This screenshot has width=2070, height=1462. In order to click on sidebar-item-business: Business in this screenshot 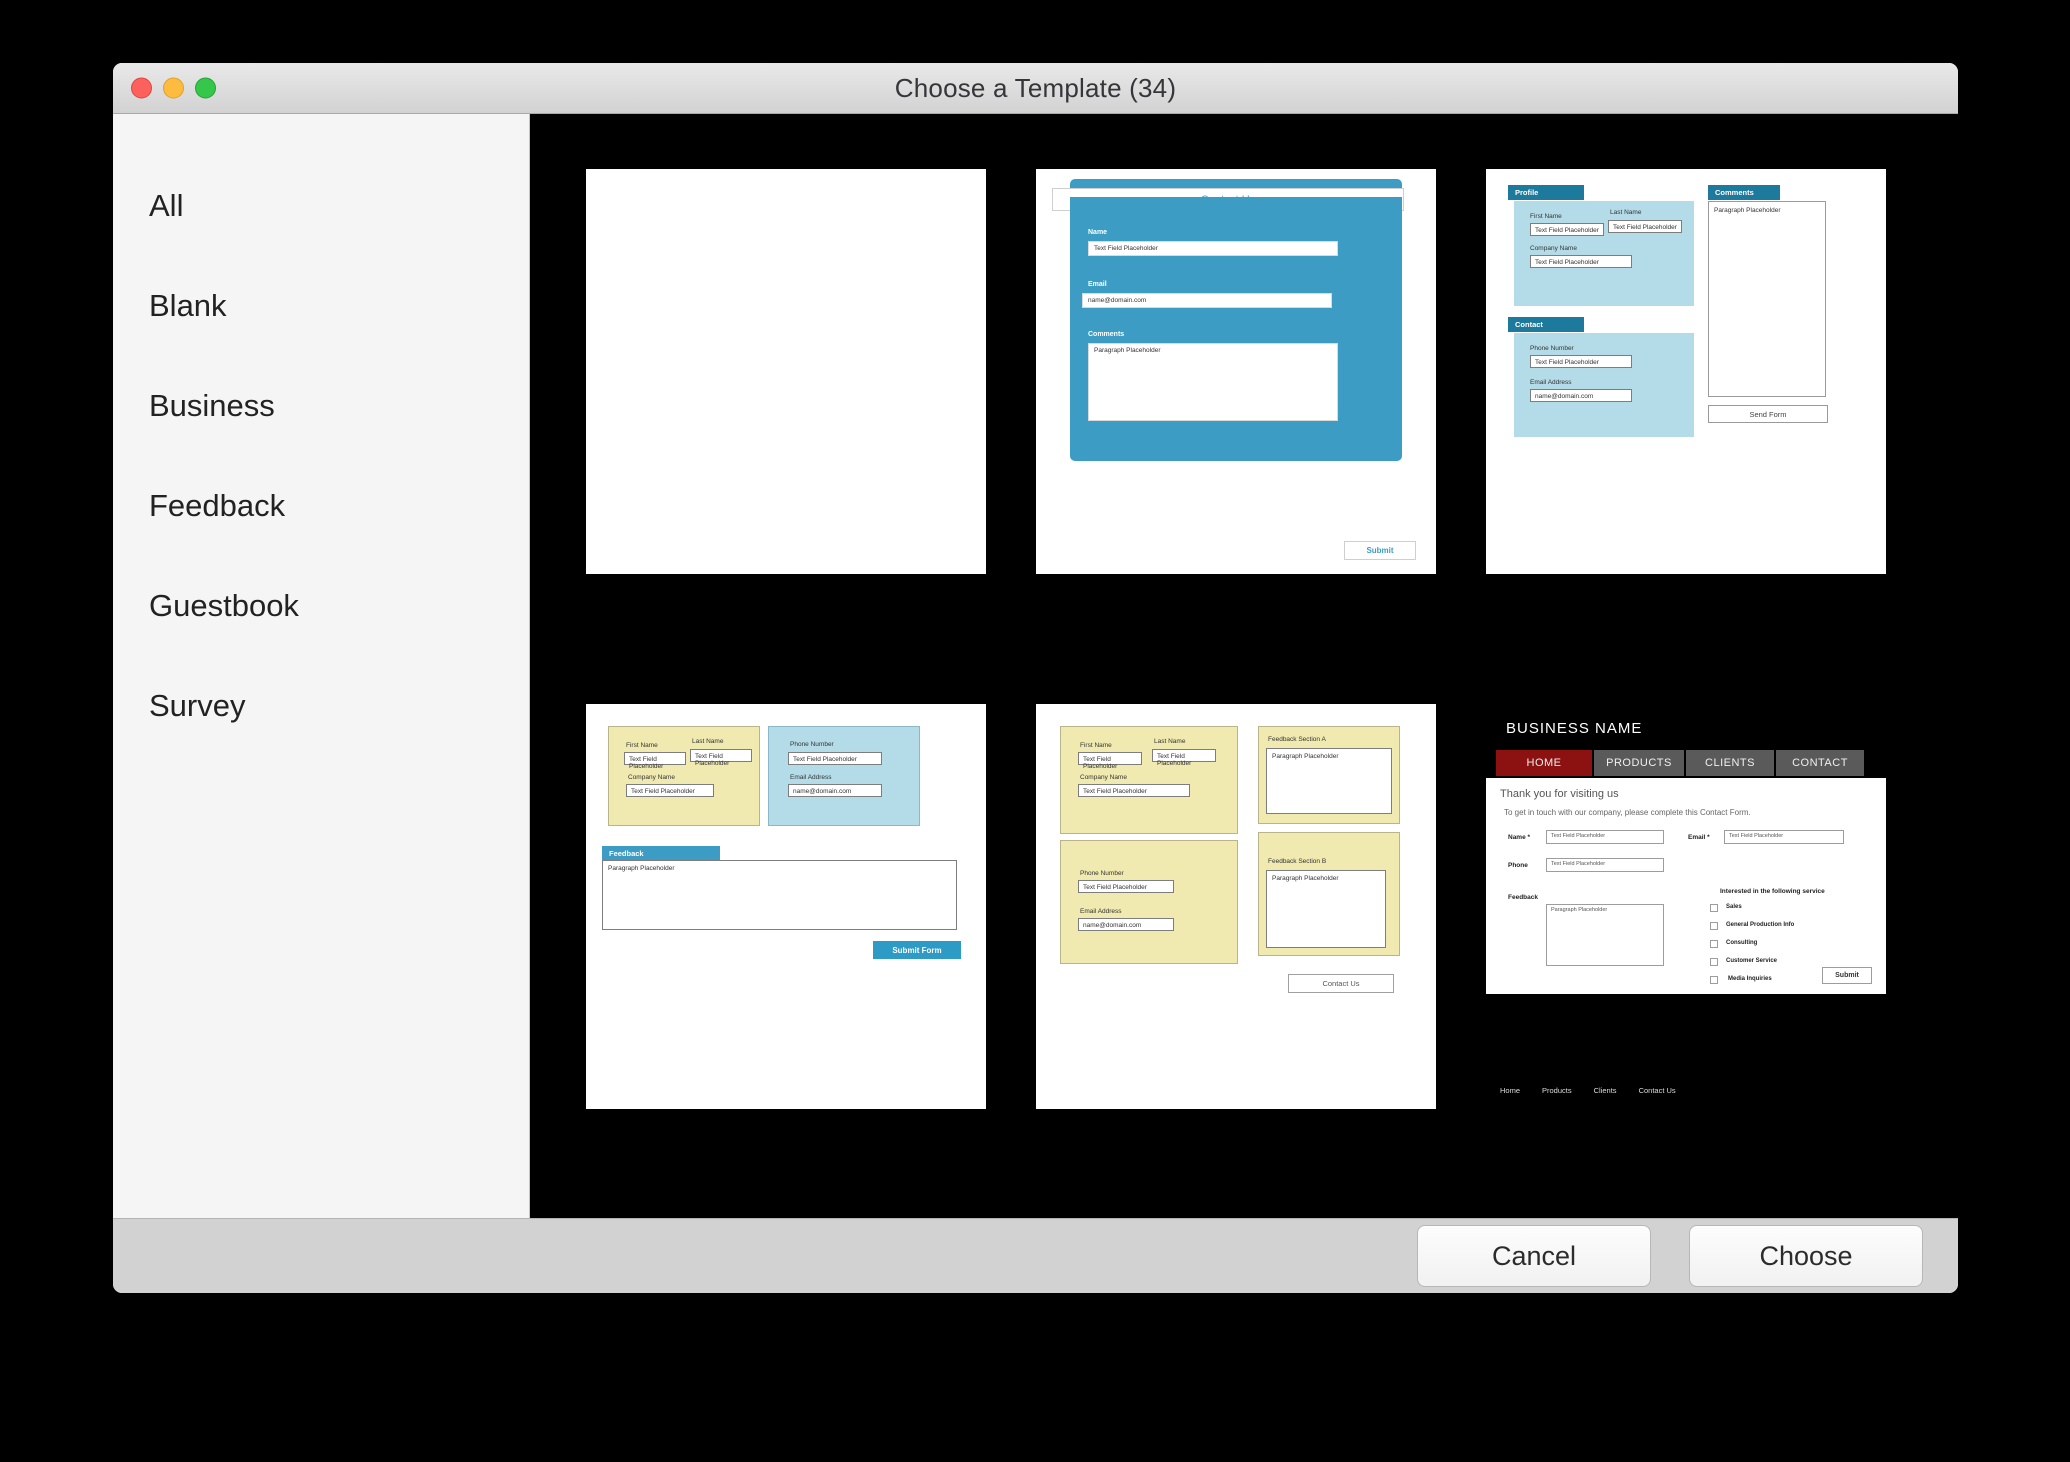, I will do `click(330, 406)`.